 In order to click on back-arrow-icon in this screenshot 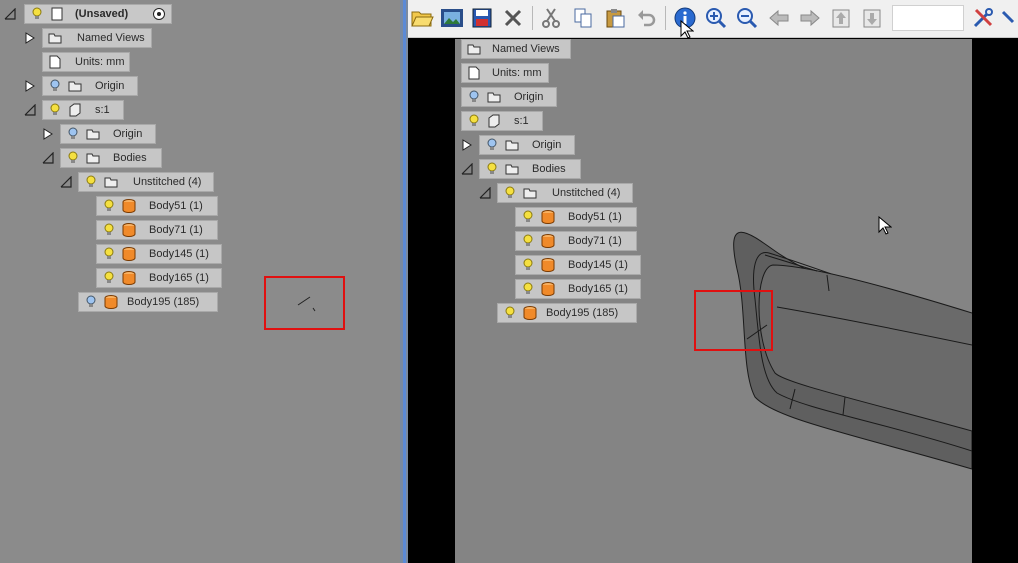, I will do `click(779, 18)`.